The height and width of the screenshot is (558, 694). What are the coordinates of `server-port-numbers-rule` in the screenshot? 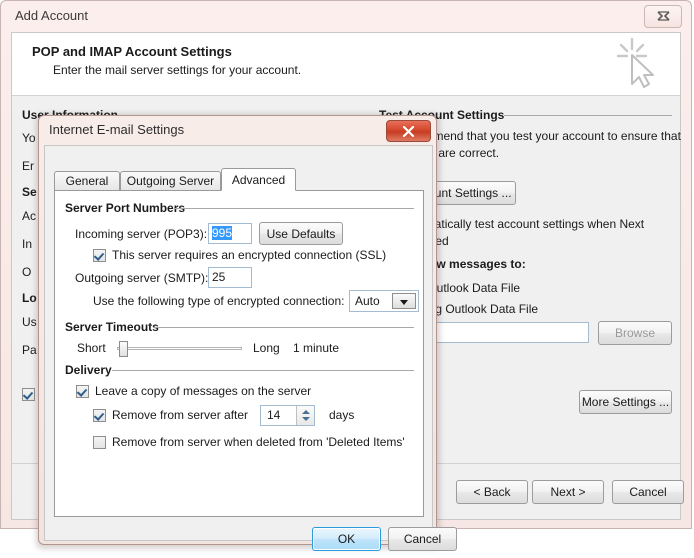 It's located at (294, 208).